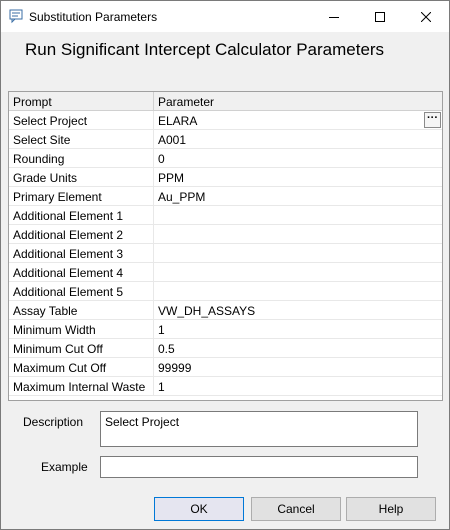  Describe the element at coordinates (225, 348) in the screenshot. I see `table-row: Minimum Cut Off 0.5` at that location.